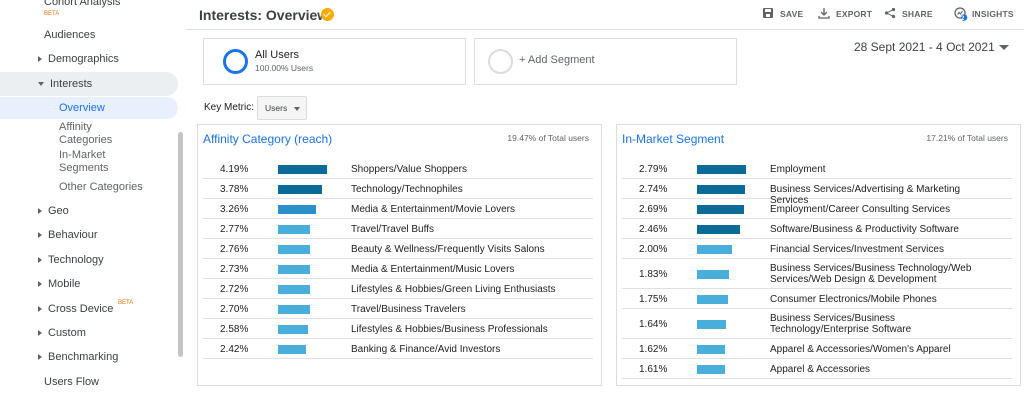 This screenshot has width=1024, height=396. I want to click on row-label: Employment, so click(882, 169).